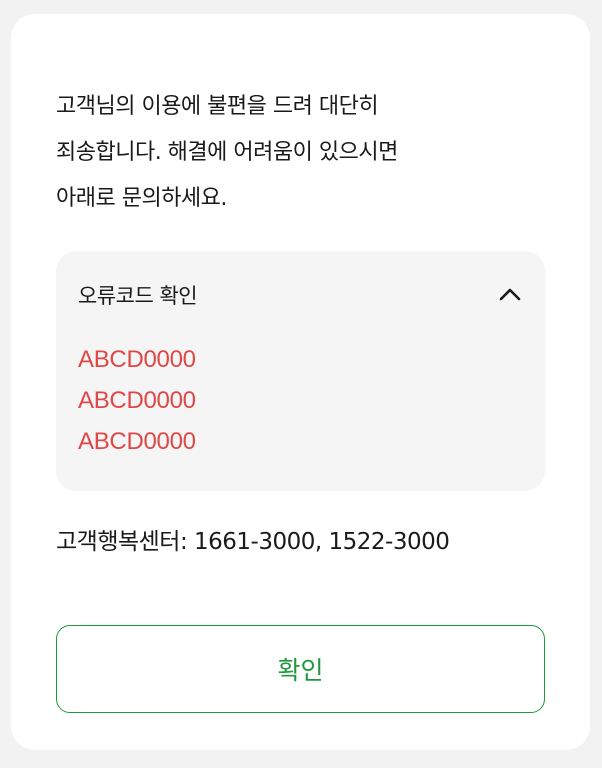  I want to click on message-line: 고객님의 이용에 불편을 드려 대단히, so click(217, 106).